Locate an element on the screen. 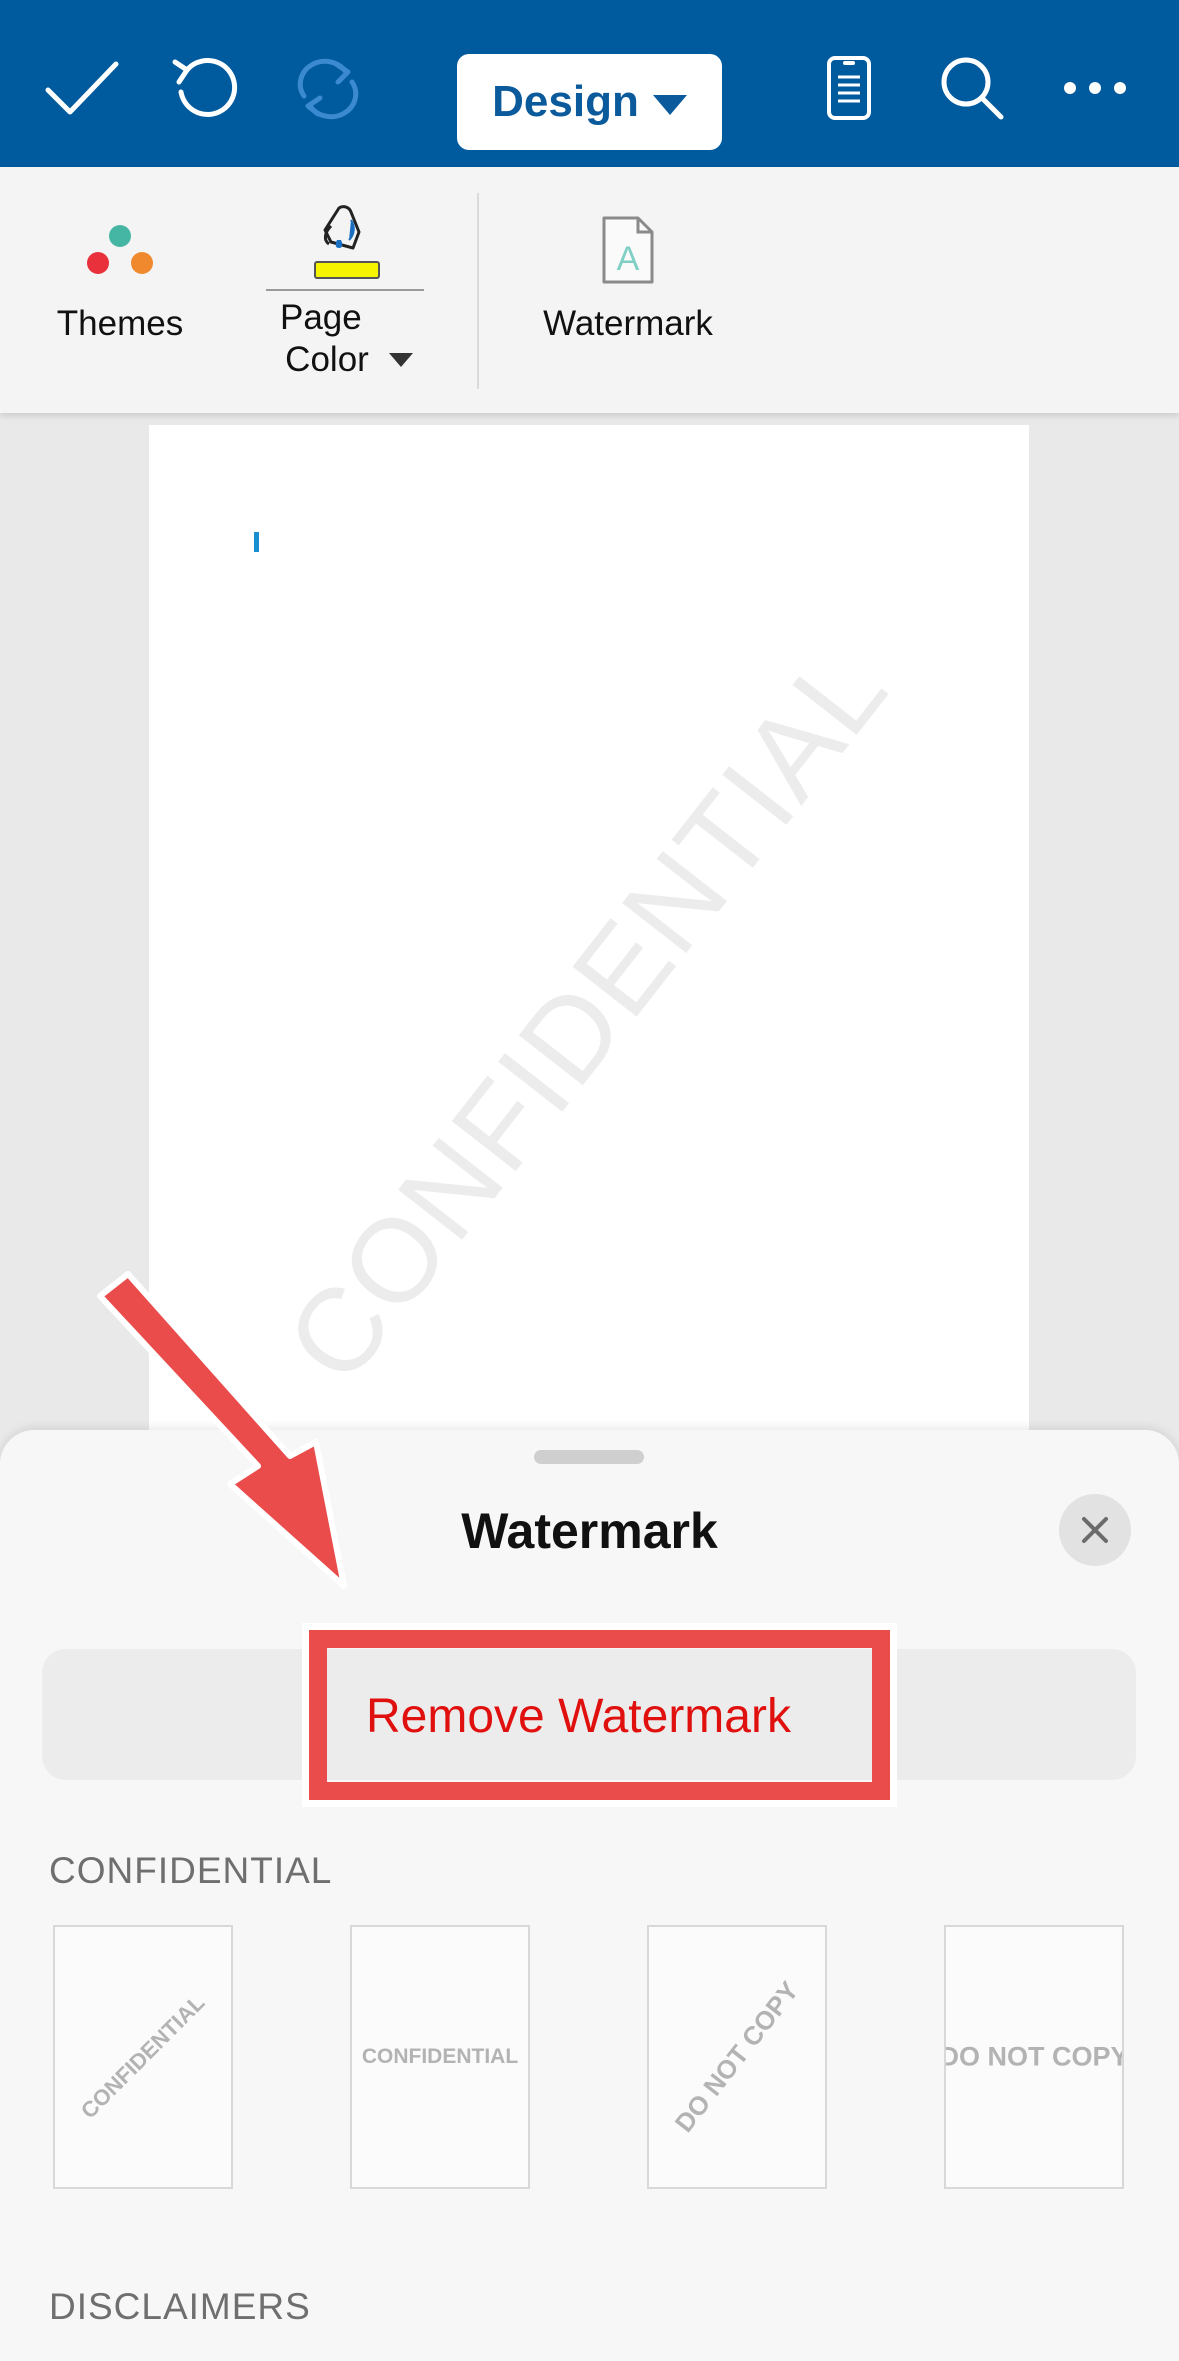  design-ribbon: Themes Page Color A Watermark is located at coordinates (589, 290).